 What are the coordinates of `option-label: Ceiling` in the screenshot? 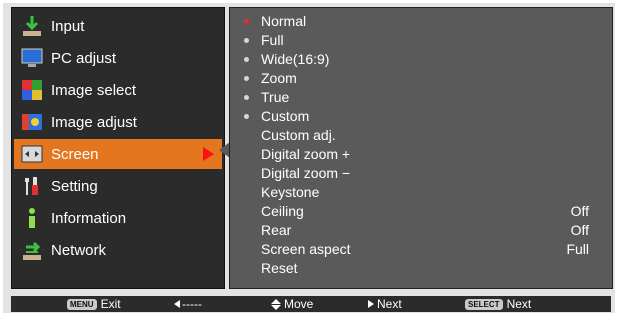 It's located at (282, 211).